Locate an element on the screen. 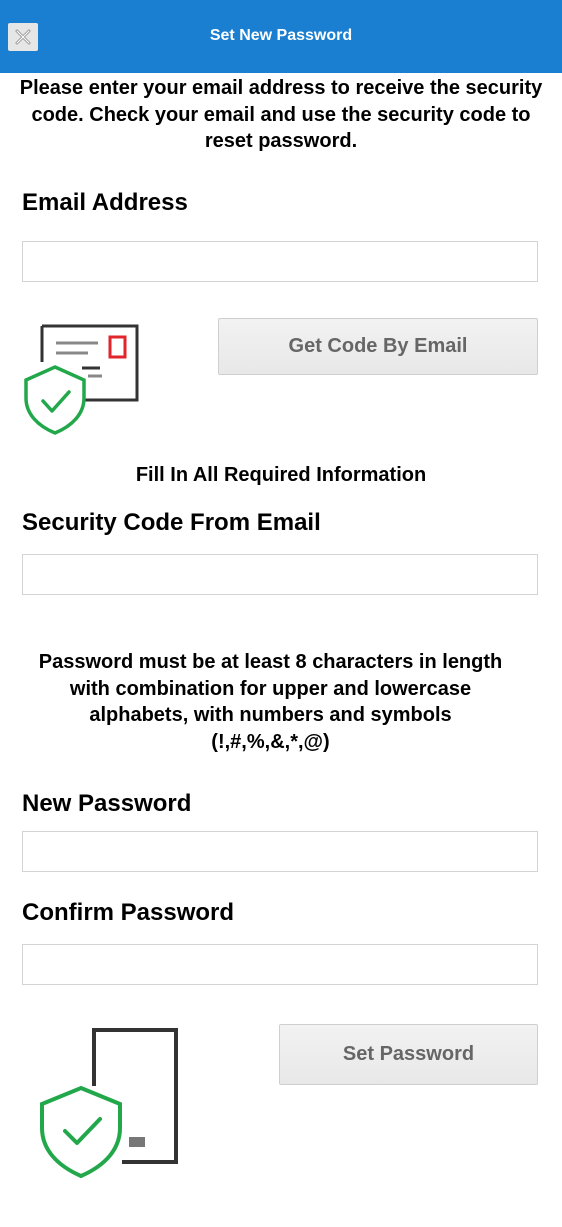  password-rules-line-4: (!,#,%,&,*,@) is located at coordinates (270, 741).